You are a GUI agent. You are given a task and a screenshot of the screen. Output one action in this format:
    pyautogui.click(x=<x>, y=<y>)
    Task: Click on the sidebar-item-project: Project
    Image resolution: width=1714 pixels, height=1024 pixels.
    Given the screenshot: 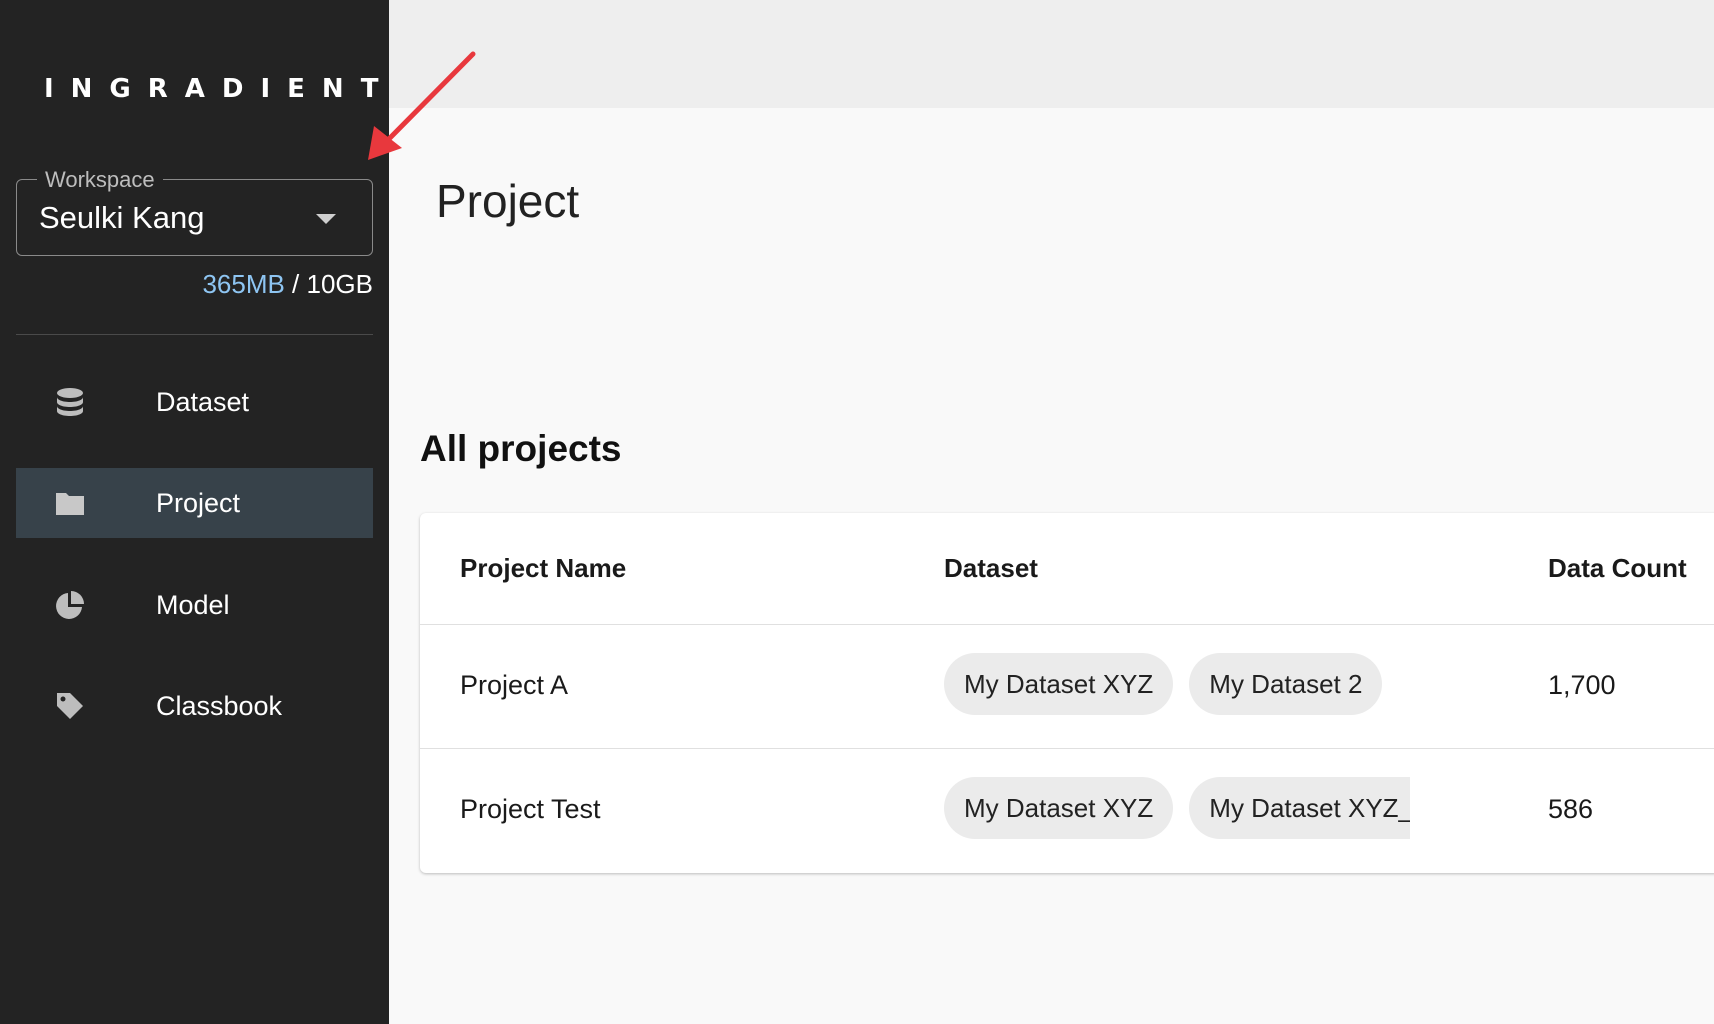 What is the action you would take?
    pyautogui.click(x=194, y=503)
    